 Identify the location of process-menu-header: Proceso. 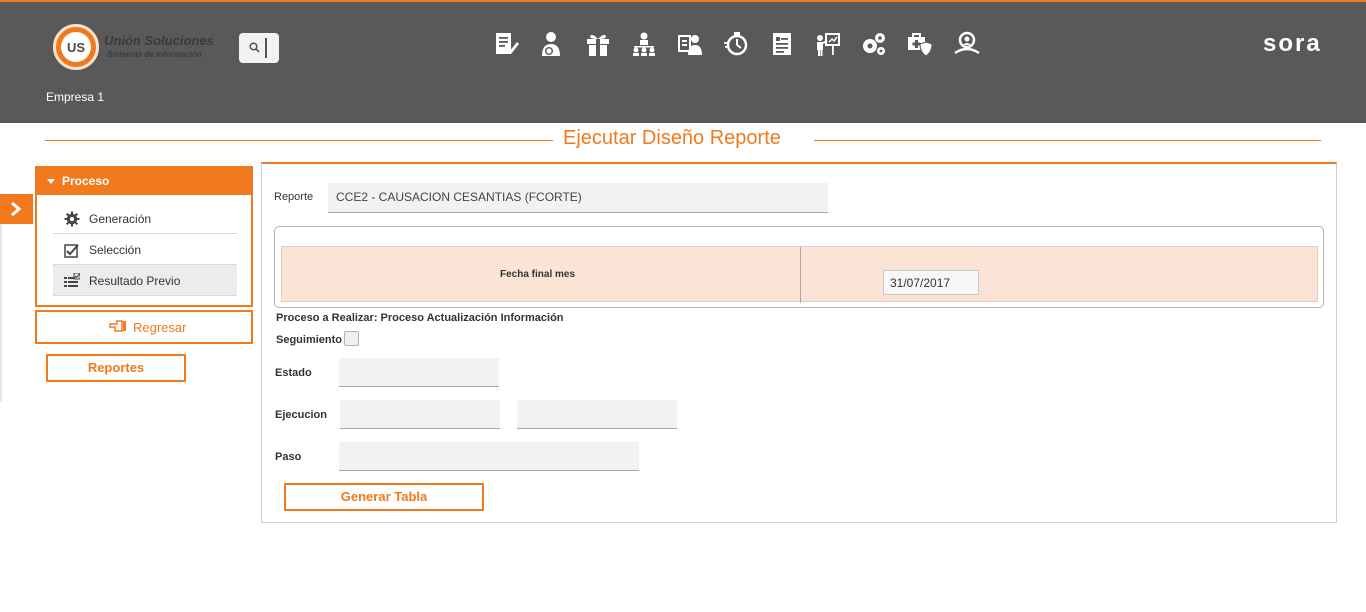
(144, 181).